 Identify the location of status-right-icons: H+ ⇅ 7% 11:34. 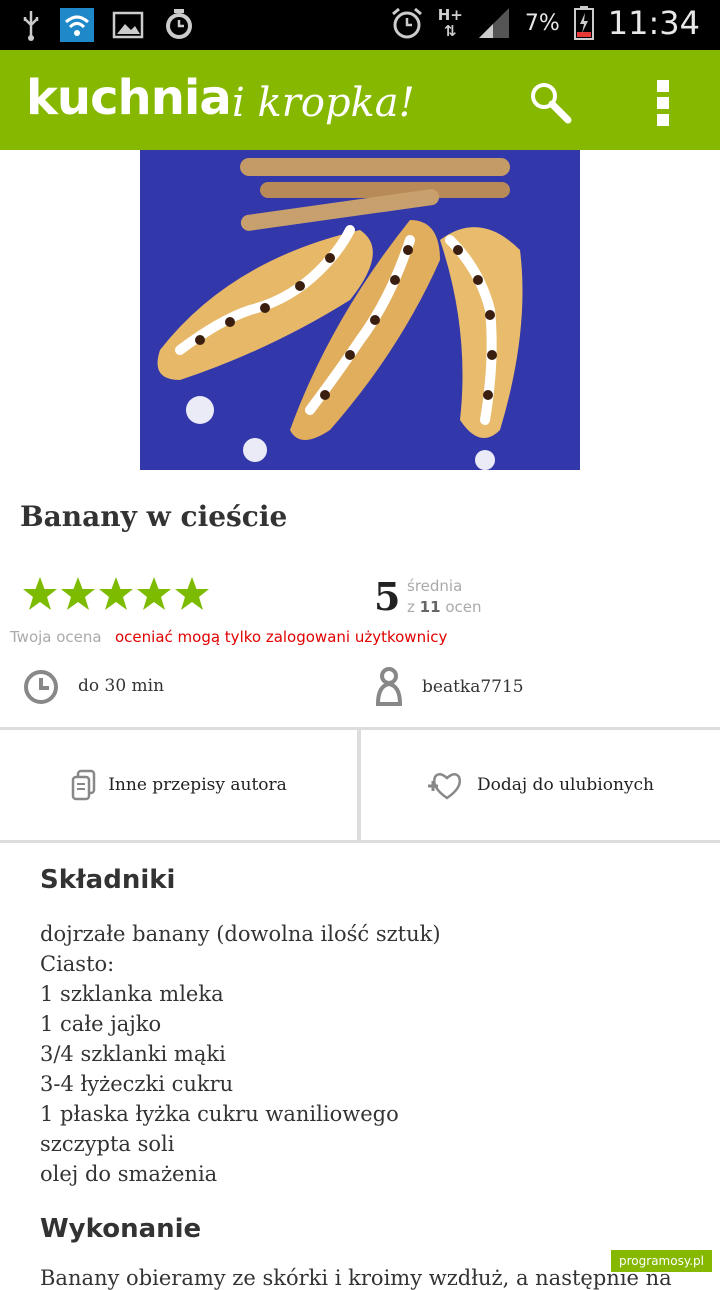
(545, 23).